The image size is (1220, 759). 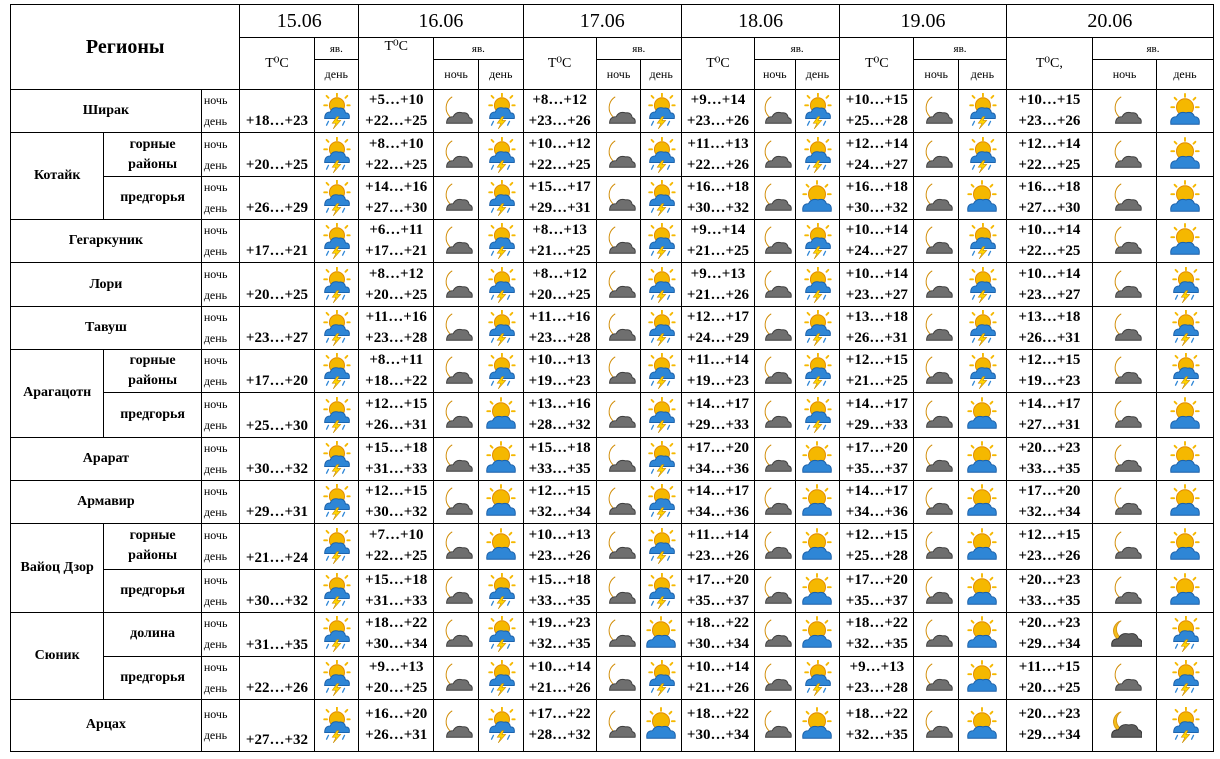 I want to click on day-temp: +21…+24, so click(x=276, y=557).